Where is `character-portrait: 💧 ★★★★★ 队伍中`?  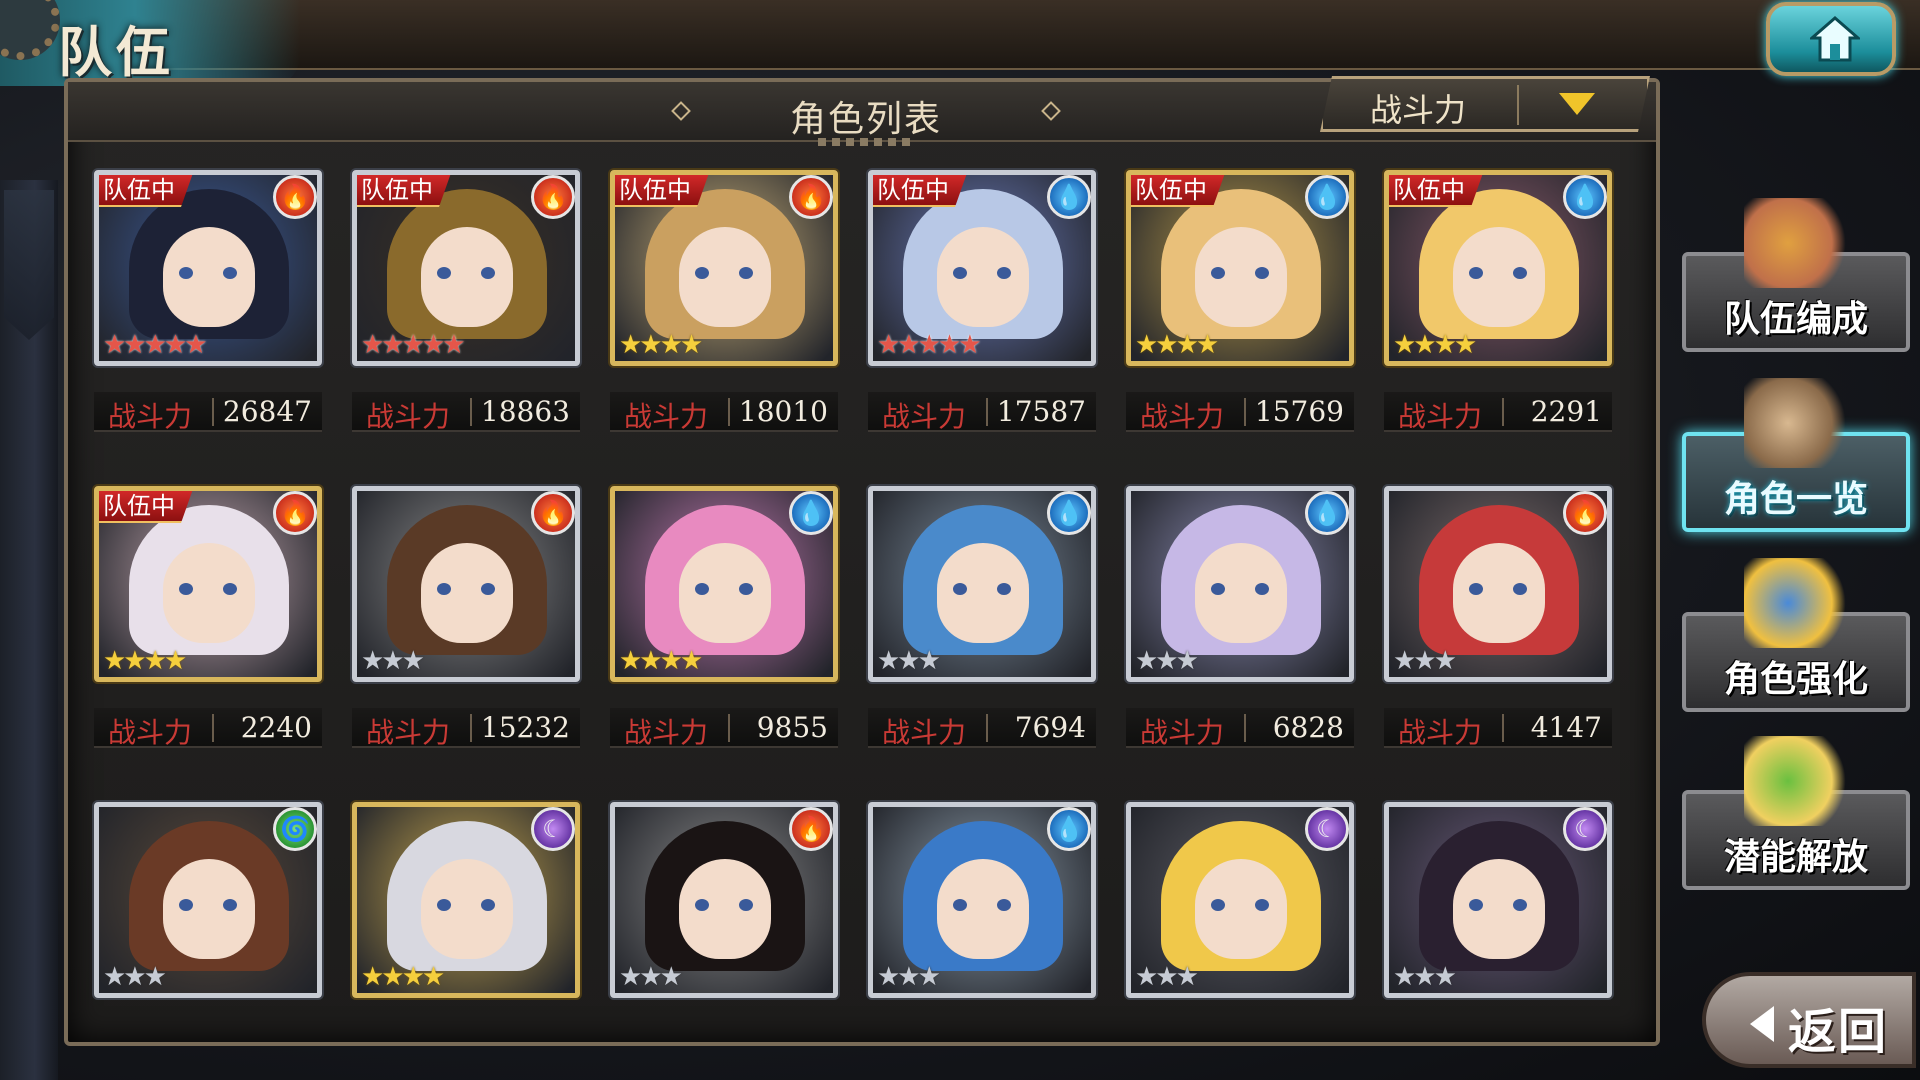
character-portrait: 💧 ★★★★★ 队伍中 is located at coordinates (982, 268).